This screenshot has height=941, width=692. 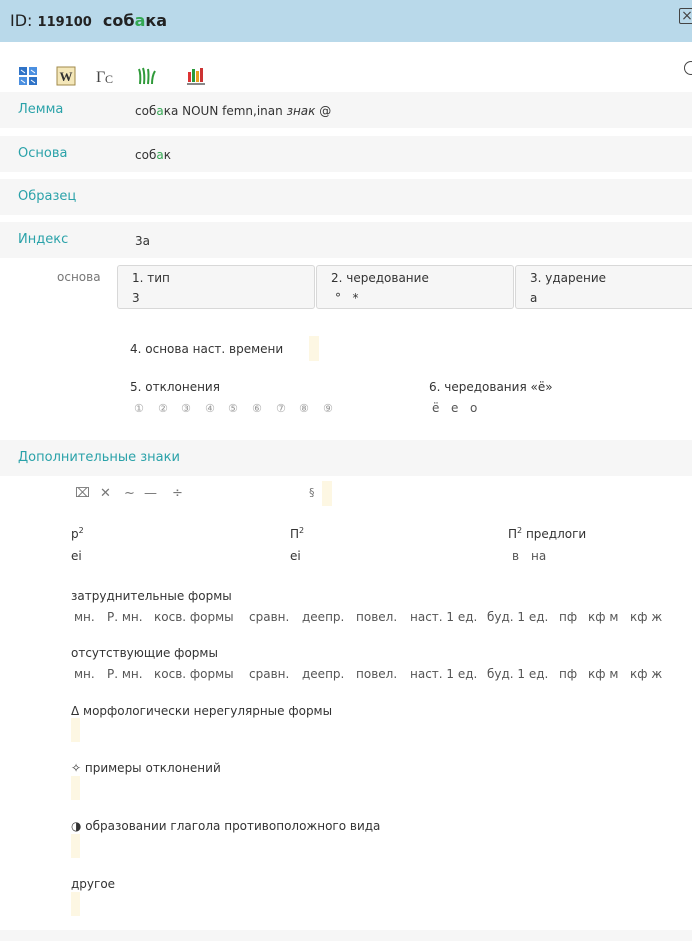 What do you see at coordinates (207, 349) in the screenshot?
I see `present-stem-label: 4. основа наст. времени` at bounding box center [207, 349].